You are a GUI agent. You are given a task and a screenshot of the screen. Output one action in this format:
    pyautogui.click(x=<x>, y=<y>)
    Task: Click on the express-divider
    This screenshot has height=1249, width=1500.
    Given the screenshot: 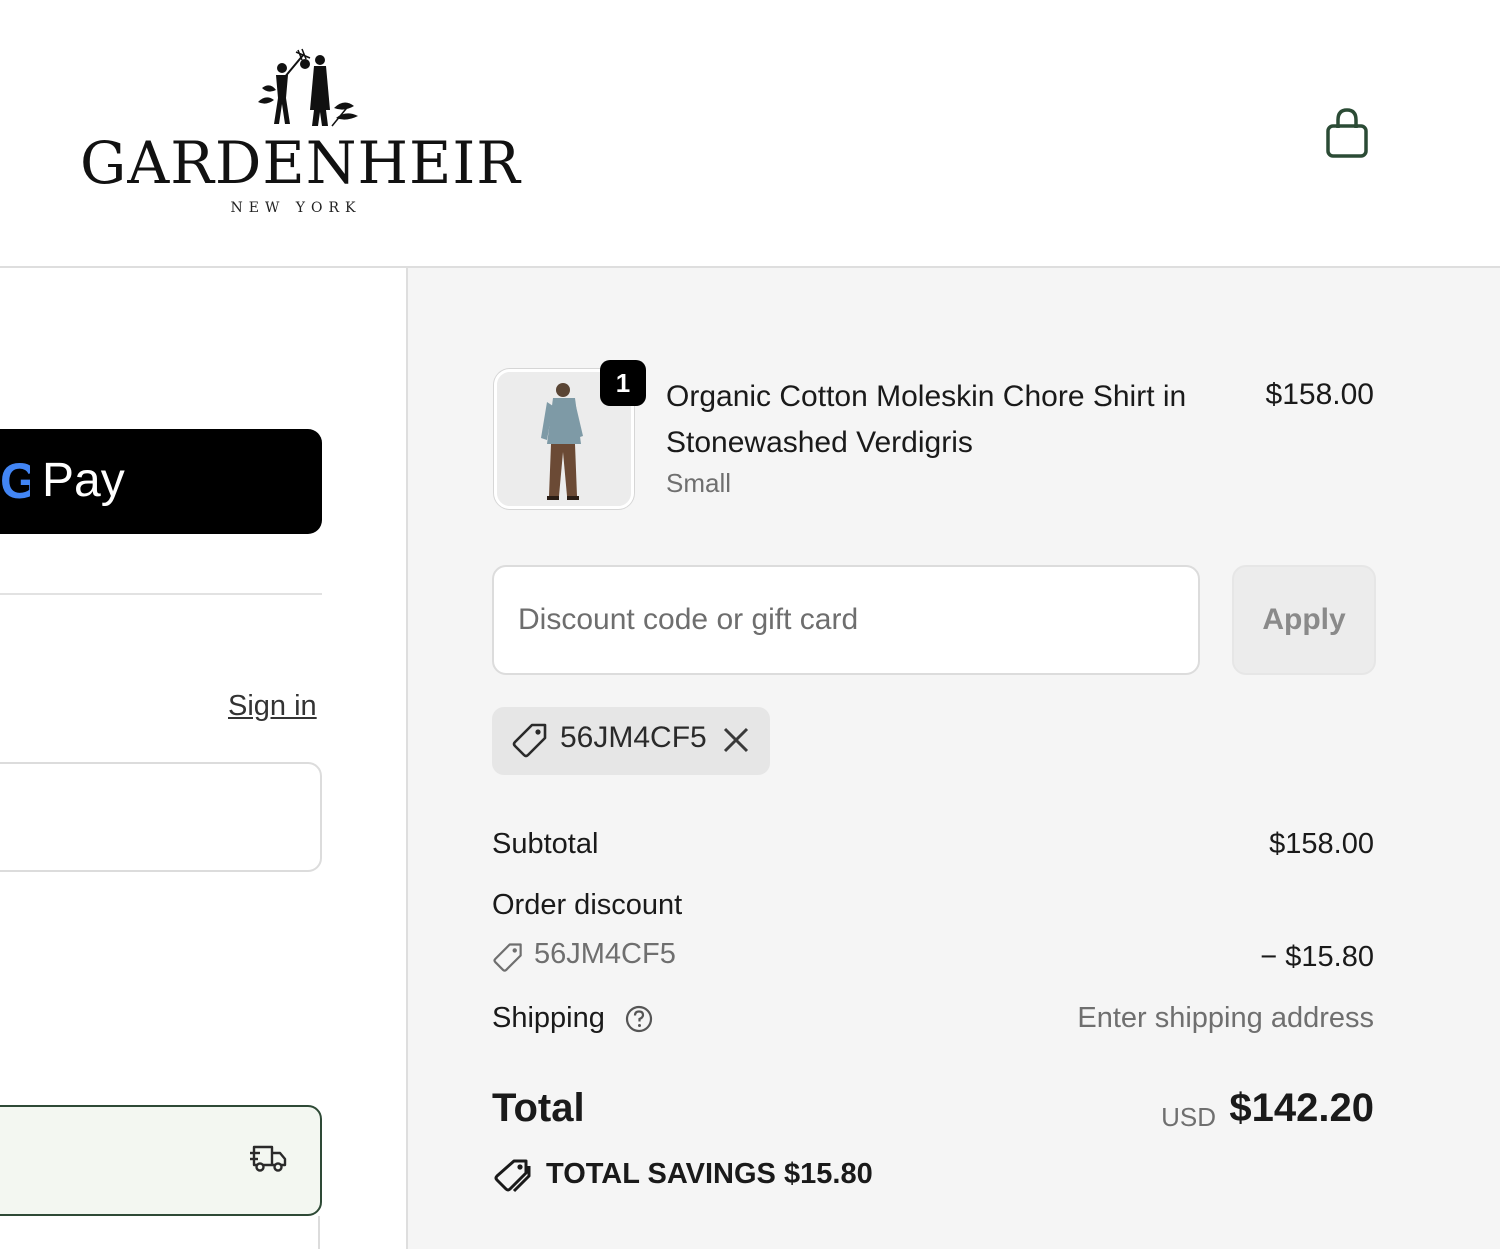 What is the action you would take?
    pyautogui.click(x=161, y=594)
    